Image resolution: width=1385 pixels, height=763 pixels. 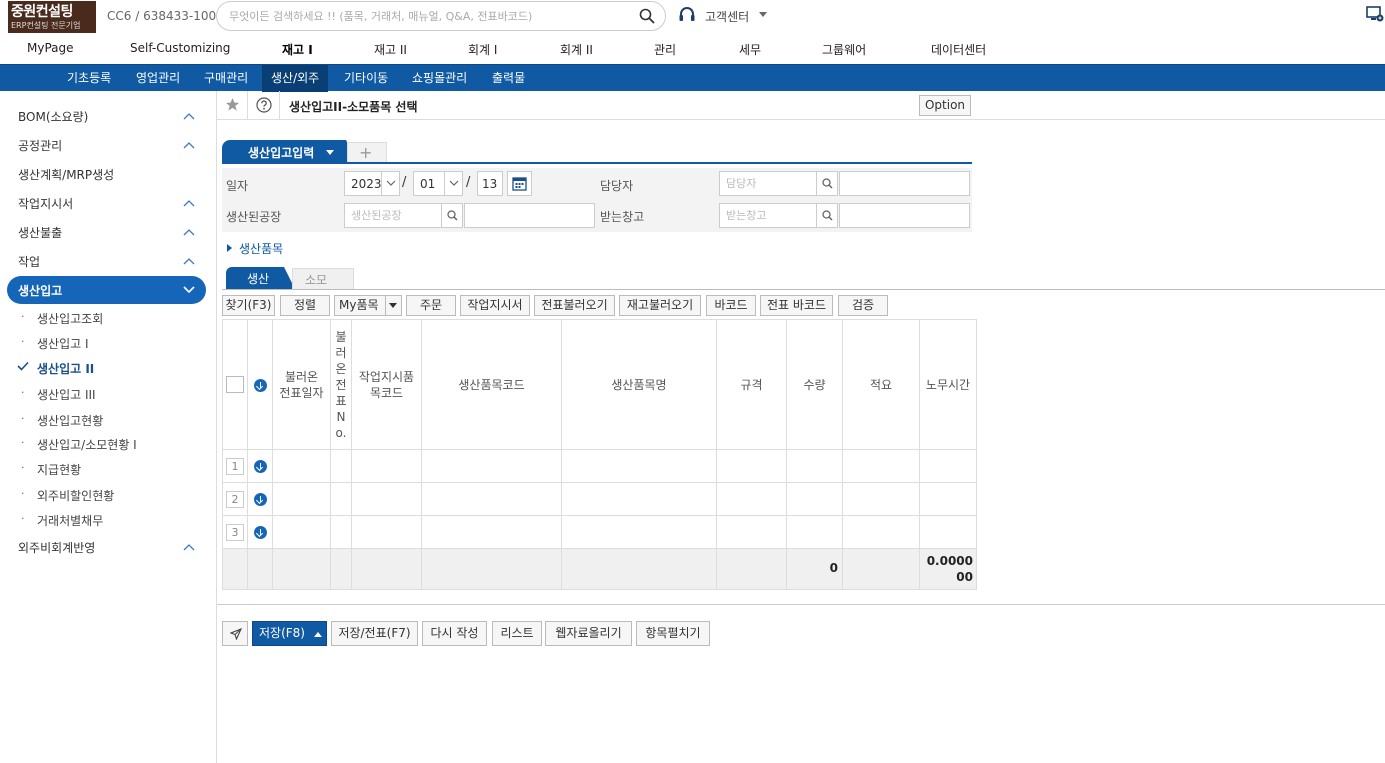 I want to click on submenu-other-transfer: 기타이동, so click(x=366, y=78).